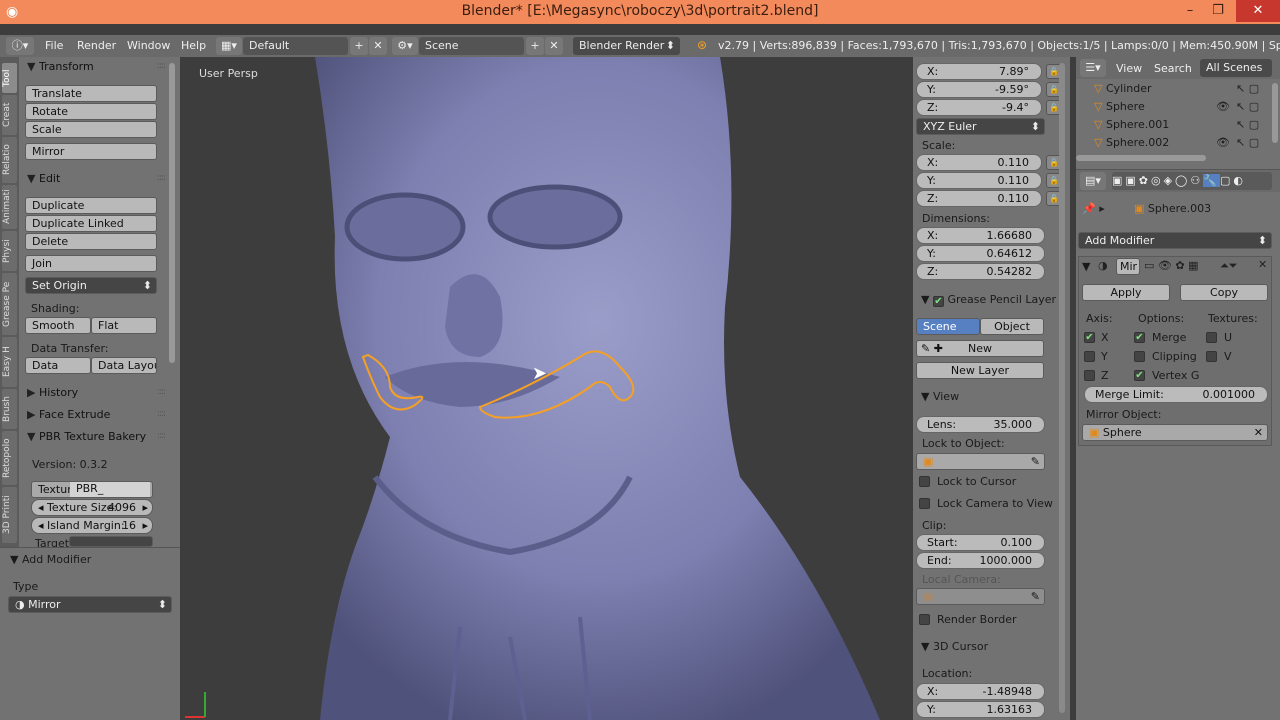 This screenshot has height=720, width=1280. What do you see at coordinates (924, 481) in the screenshot?
I see `lock-to-cursor-checkbox` at bounding box center [924, 481].